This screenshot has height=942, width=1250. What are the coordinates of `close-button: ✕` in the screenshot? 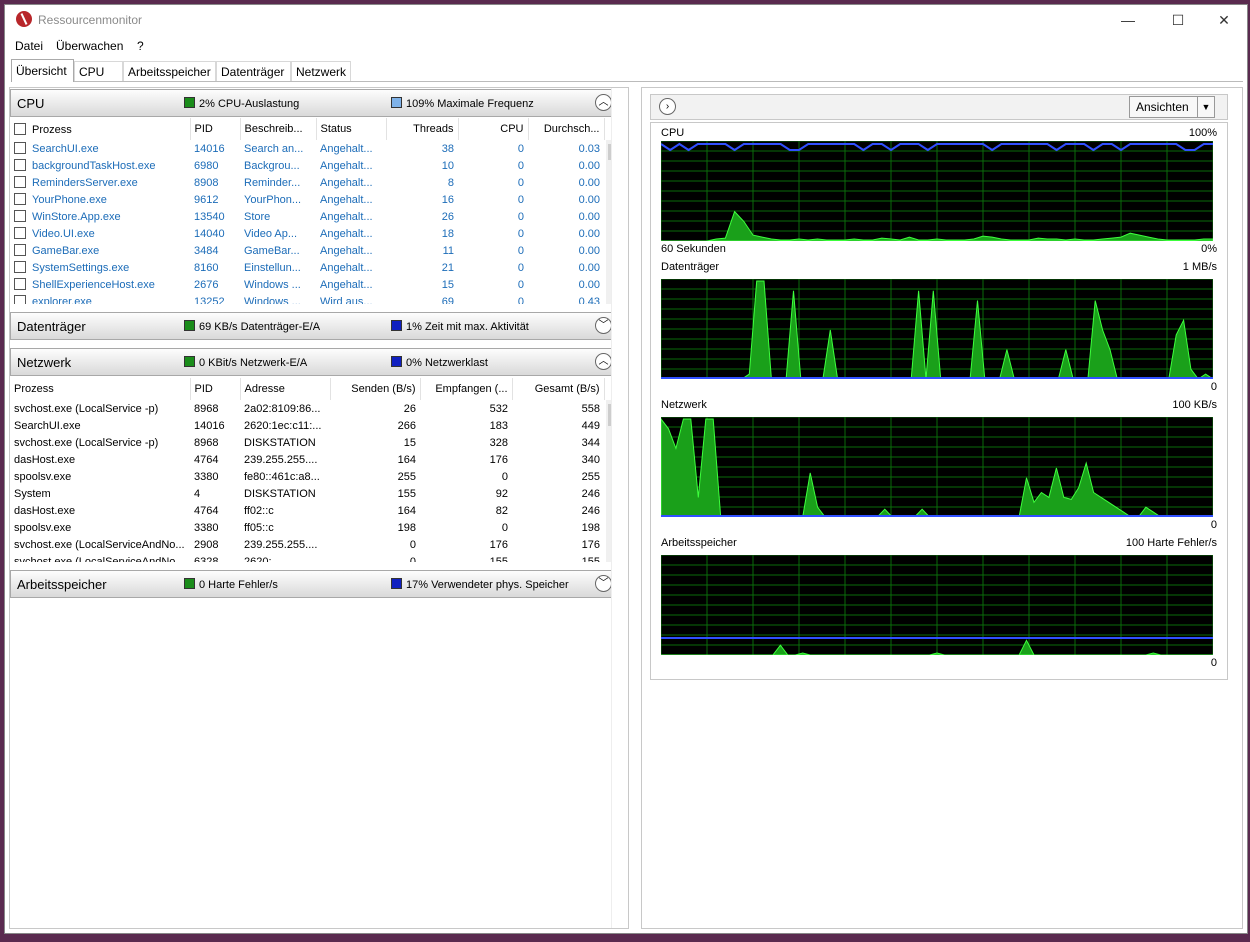 It's located at (1224, 20).